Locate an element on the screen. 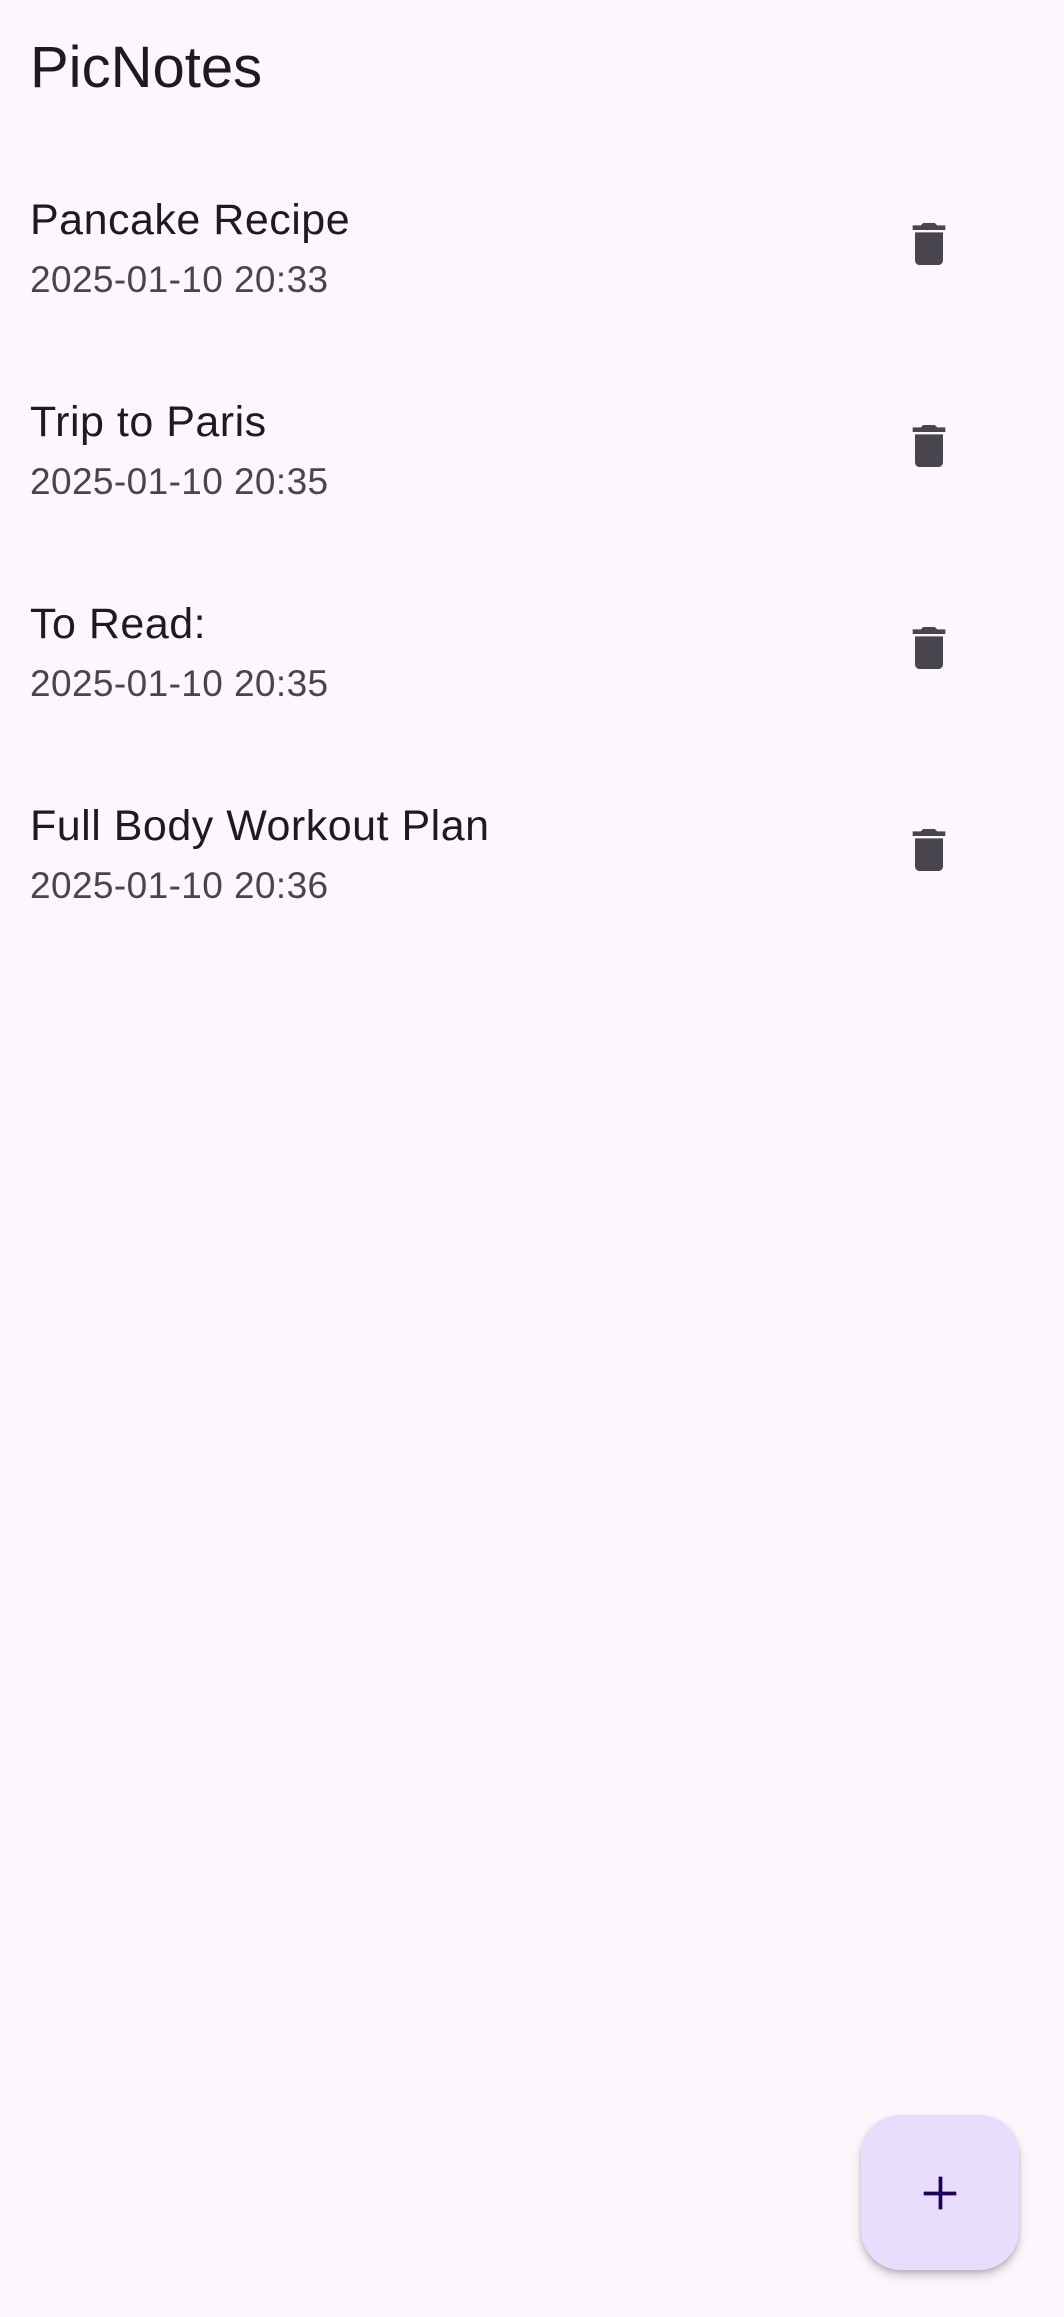 This screenshot has height=2317, width=1064. plus-icon is located at coordinates (940, 2192).